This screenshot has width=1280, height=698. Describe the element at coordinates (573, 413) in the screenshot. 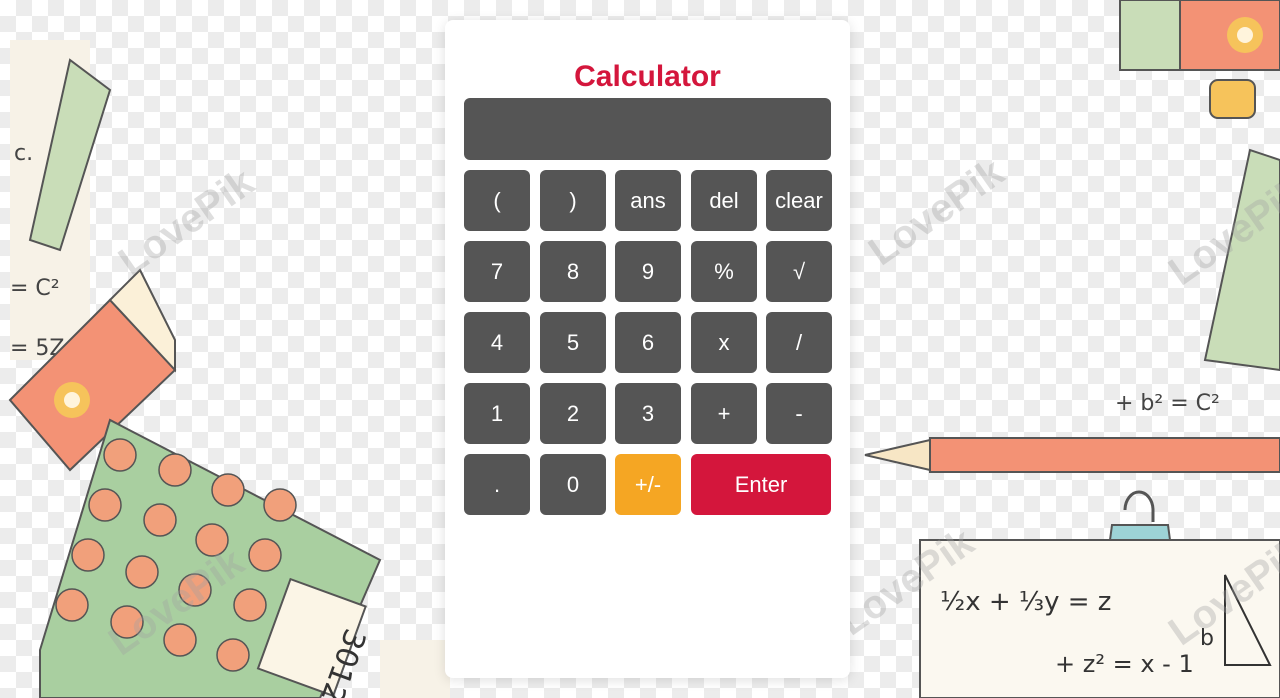

I see `two-button: 2` at that location.